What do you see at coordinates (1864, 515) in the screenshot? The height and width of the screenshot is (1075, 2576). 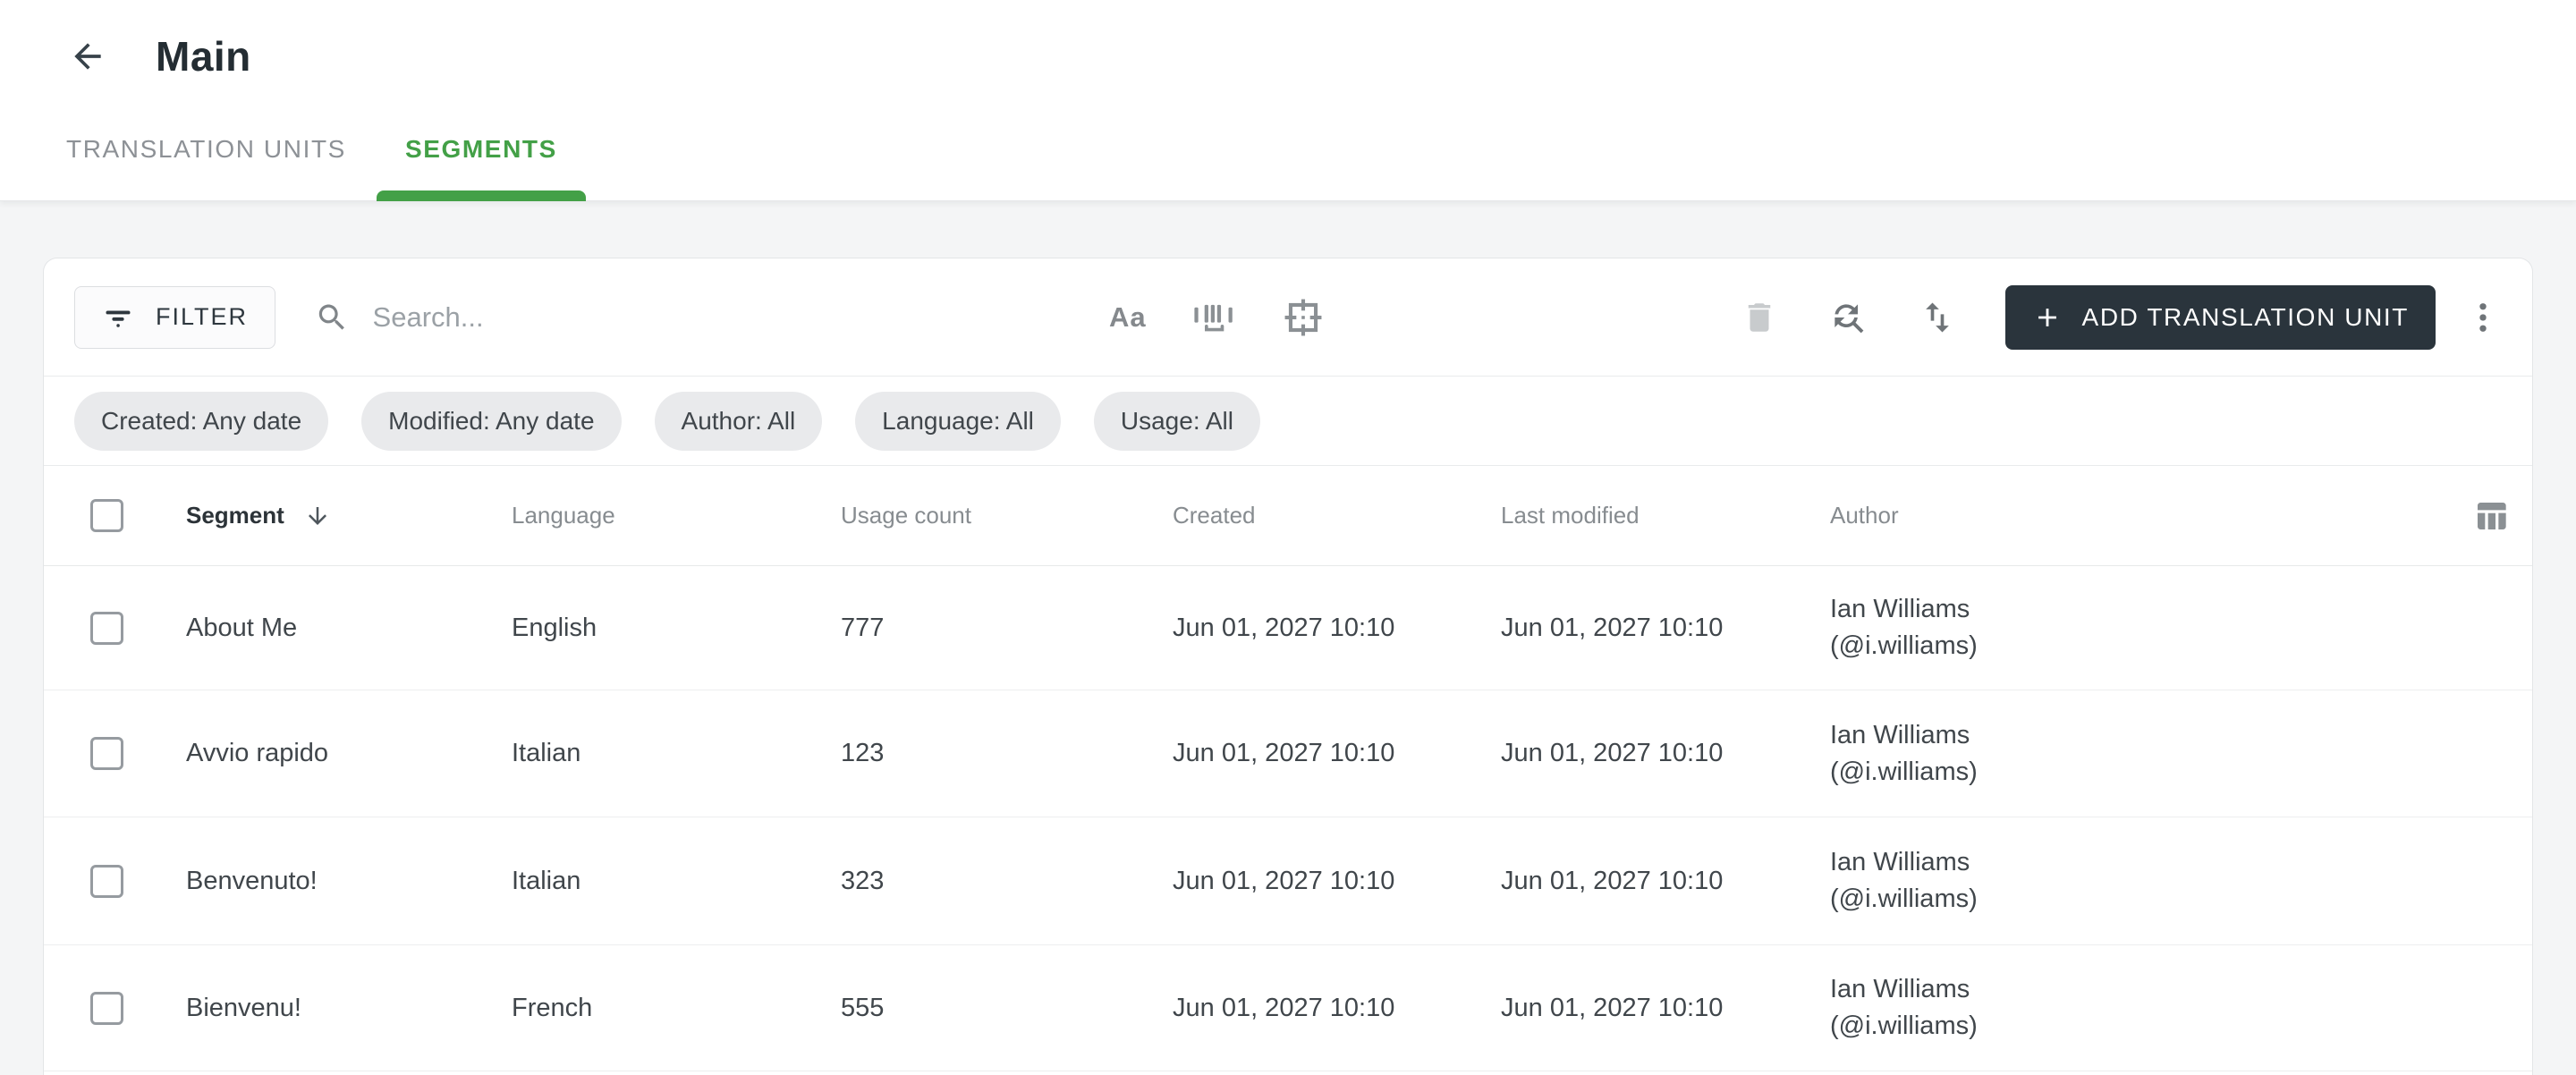 I see `column-label: Author` at bounding box center [1864, 515].